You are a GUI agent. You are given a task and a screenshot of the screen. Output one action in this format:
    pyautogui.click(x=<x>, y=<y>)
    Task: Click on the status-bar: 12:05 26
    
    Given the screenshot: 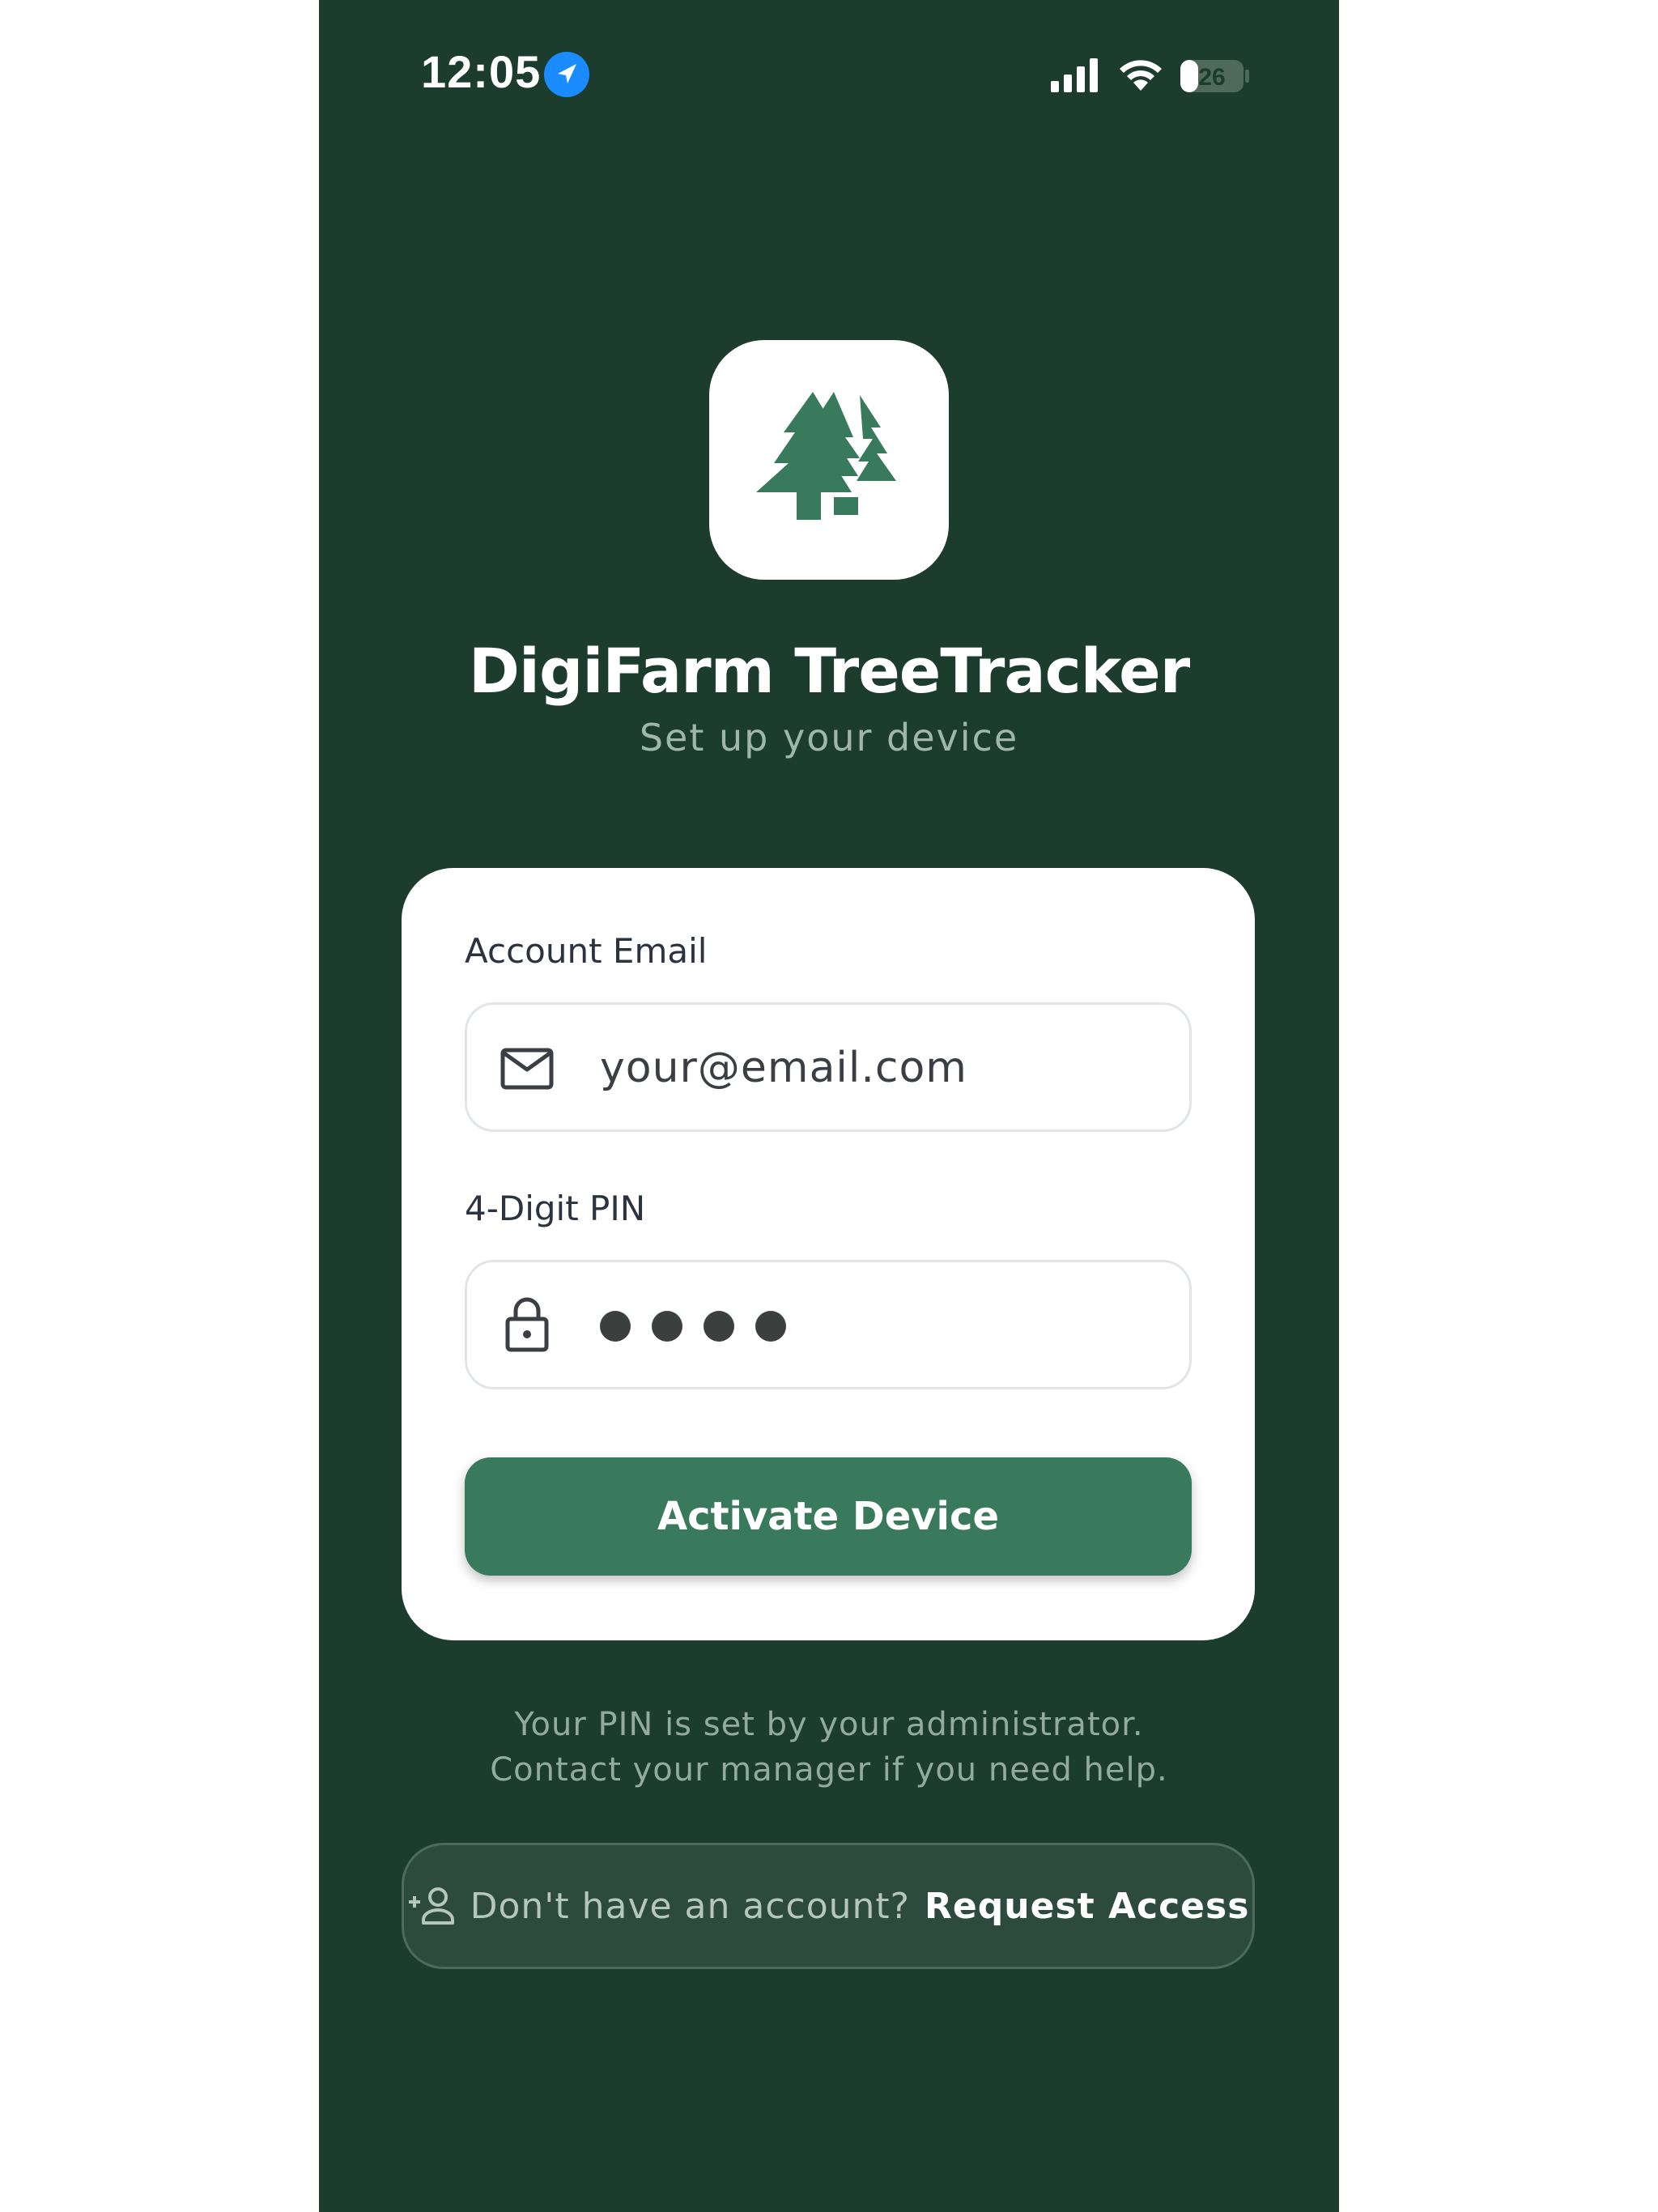 What is the action you would take?
    pyautogui.click(x=829, y=77)
    